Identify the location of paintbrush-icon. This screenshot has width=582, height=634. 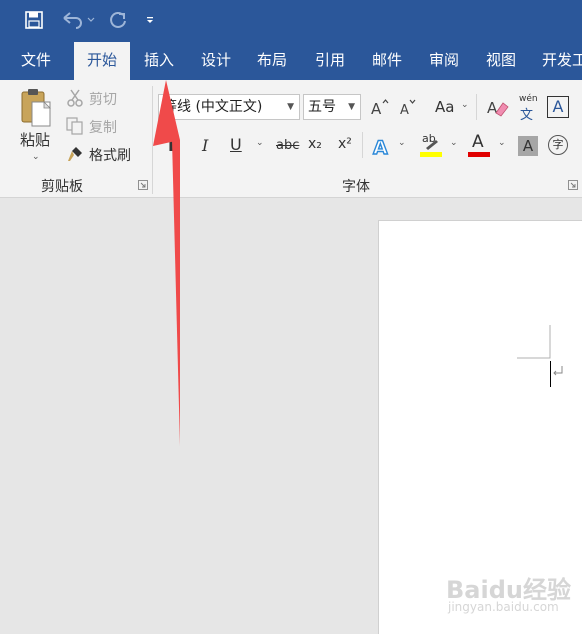
(75, 154).